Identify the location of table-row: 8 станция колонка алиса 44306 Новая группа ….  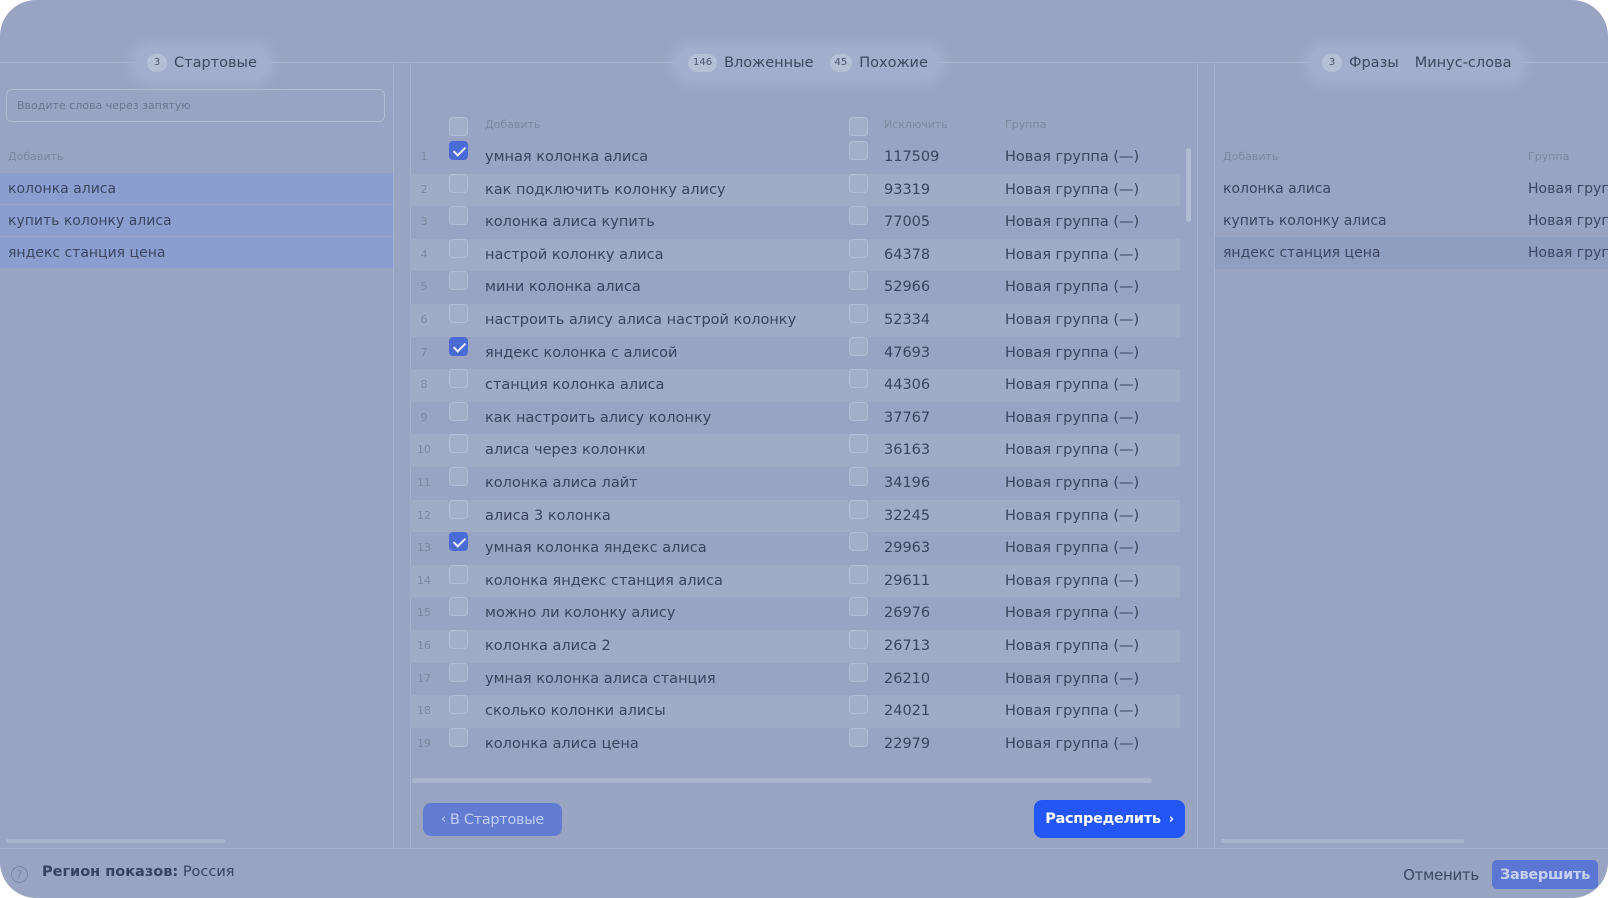
(795, 385).